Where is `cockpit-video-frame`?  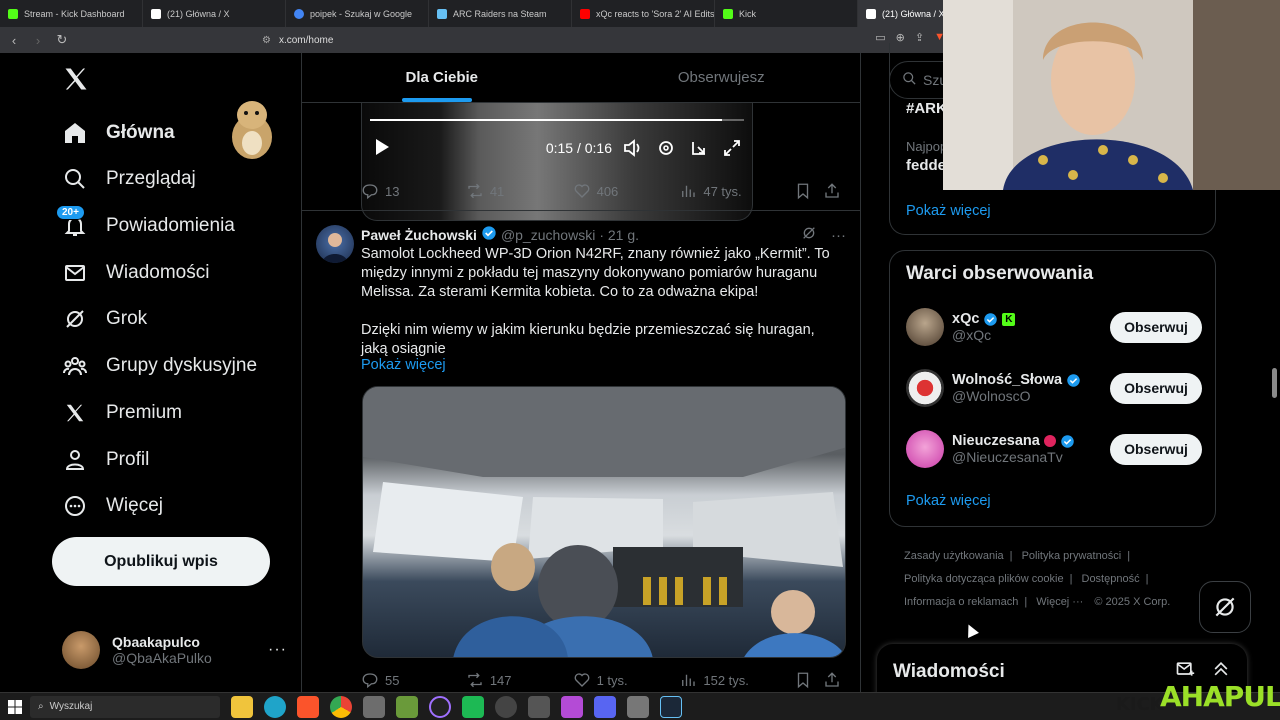
cockpit-video-frame is located at coordinates (604, 522).